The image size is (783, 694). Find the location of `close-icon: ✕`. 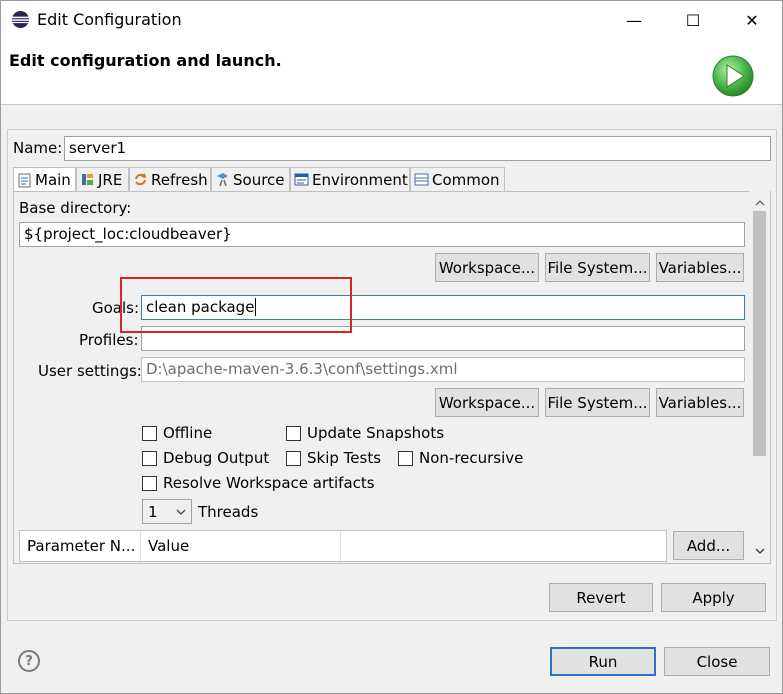

close-icon: ✕ is located at coordinates (752, 20).